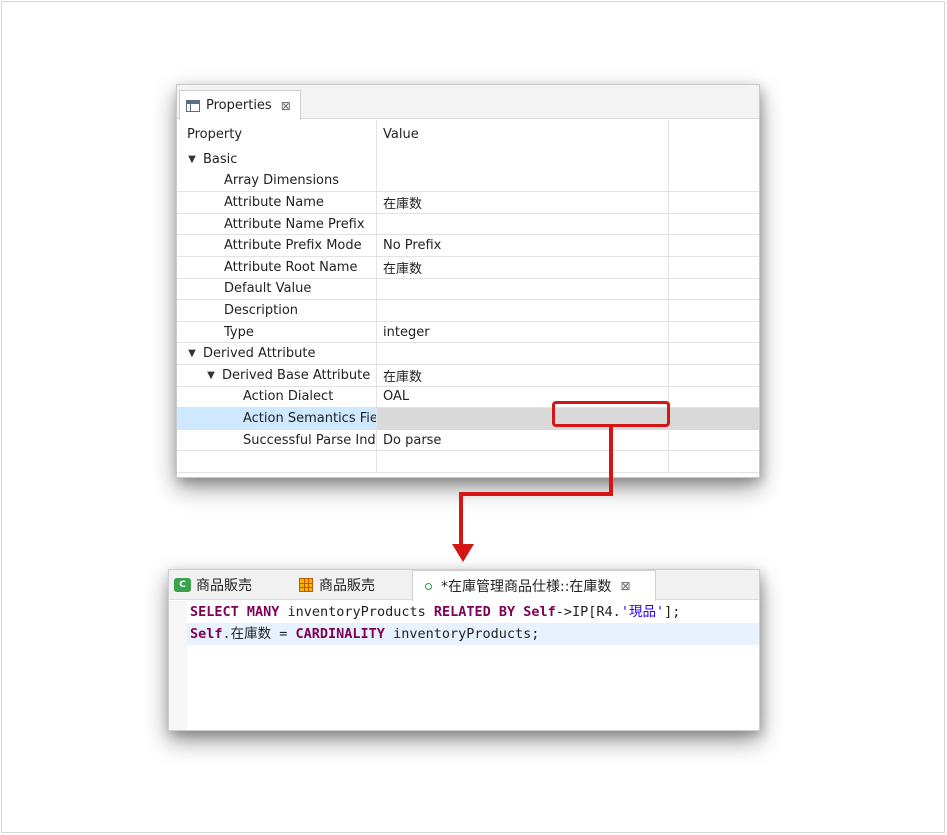 This screenshot has height=835, width=947. I want to click on property-name: Action Dialect, so click(277, 397).